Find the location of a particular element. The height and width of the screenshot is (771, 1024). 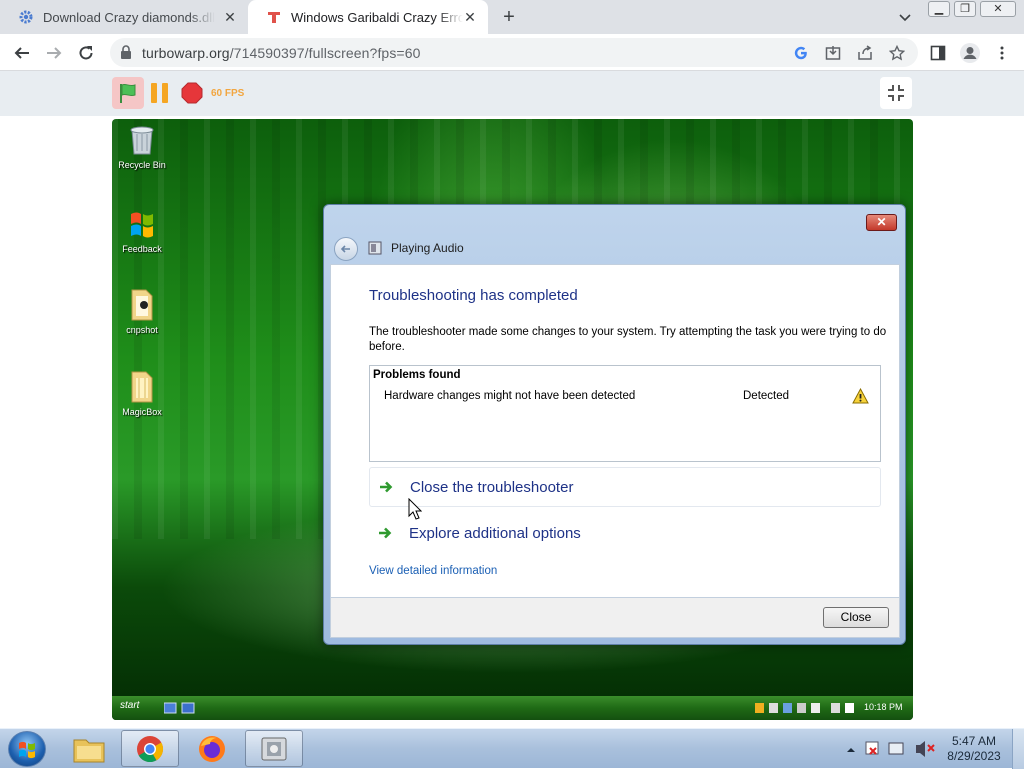

desktop-icon-feedback: Feedback is located at coordinates (142, 230).